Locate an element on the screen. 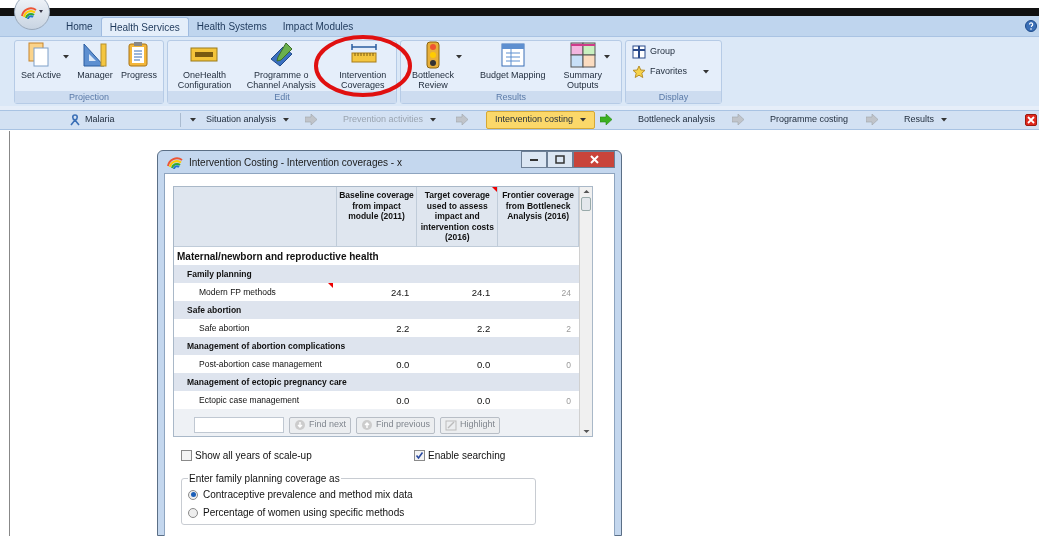 This screenshot has width=1039, height=536. column-header: Baseline coverage from impact module (2011) is located at coordinates (377, 216).